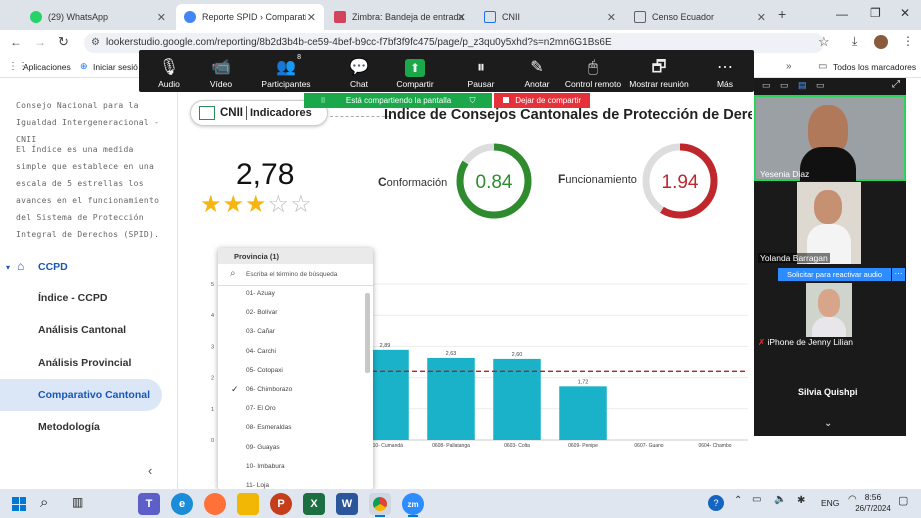 Image resolution: width=921 pixels, height=518 pixels. I want to click on speaker-icon: 🔈, so click(780, 499).